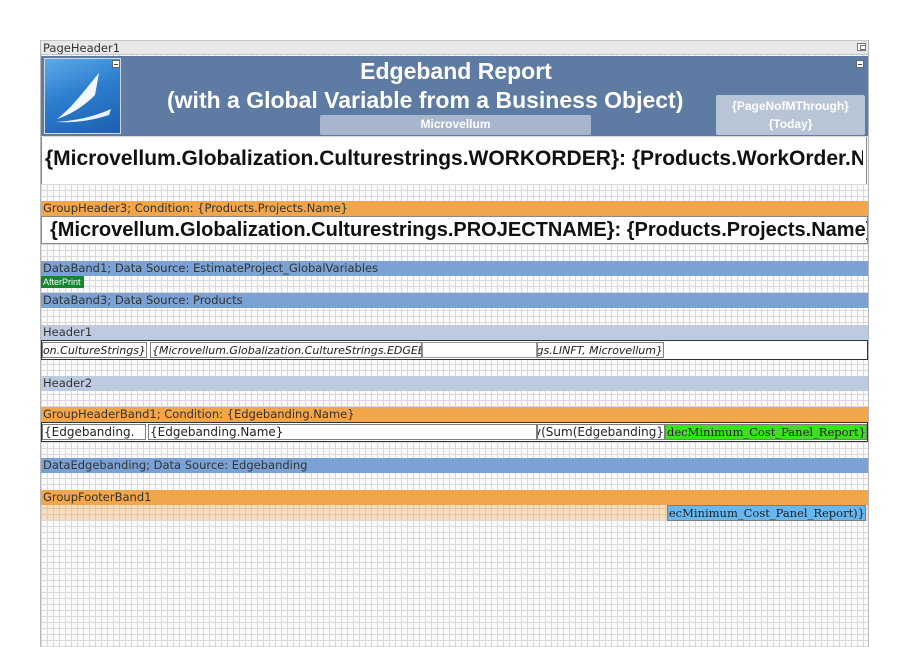  What do you see at coordinates (454, 300) in the screenshot?
I see `band-title-data-band-3: DataBand3; Data Source: Products` at bounding box center [454, 300].